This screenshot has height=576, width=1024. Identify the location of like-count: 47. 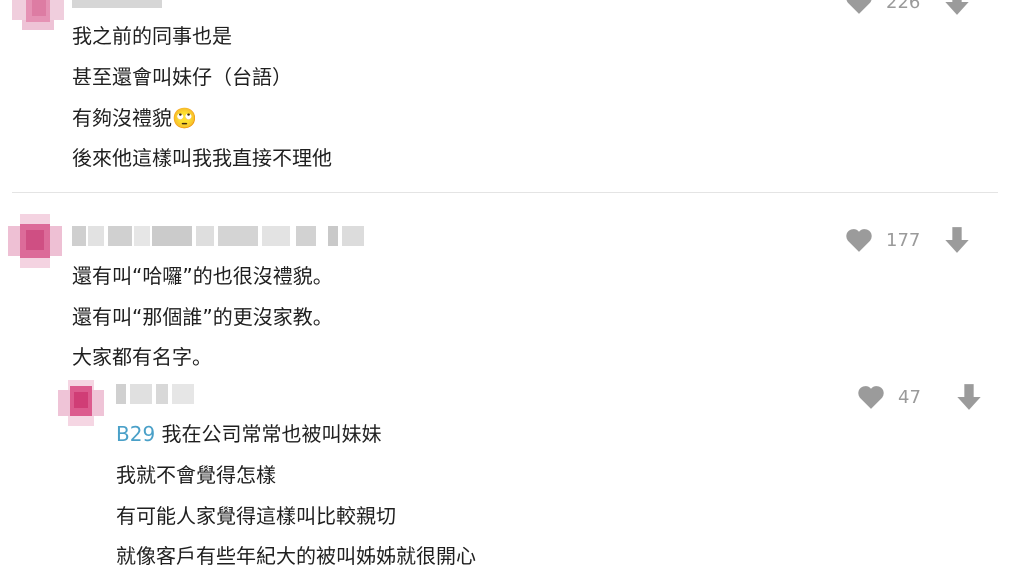
(909, 397).